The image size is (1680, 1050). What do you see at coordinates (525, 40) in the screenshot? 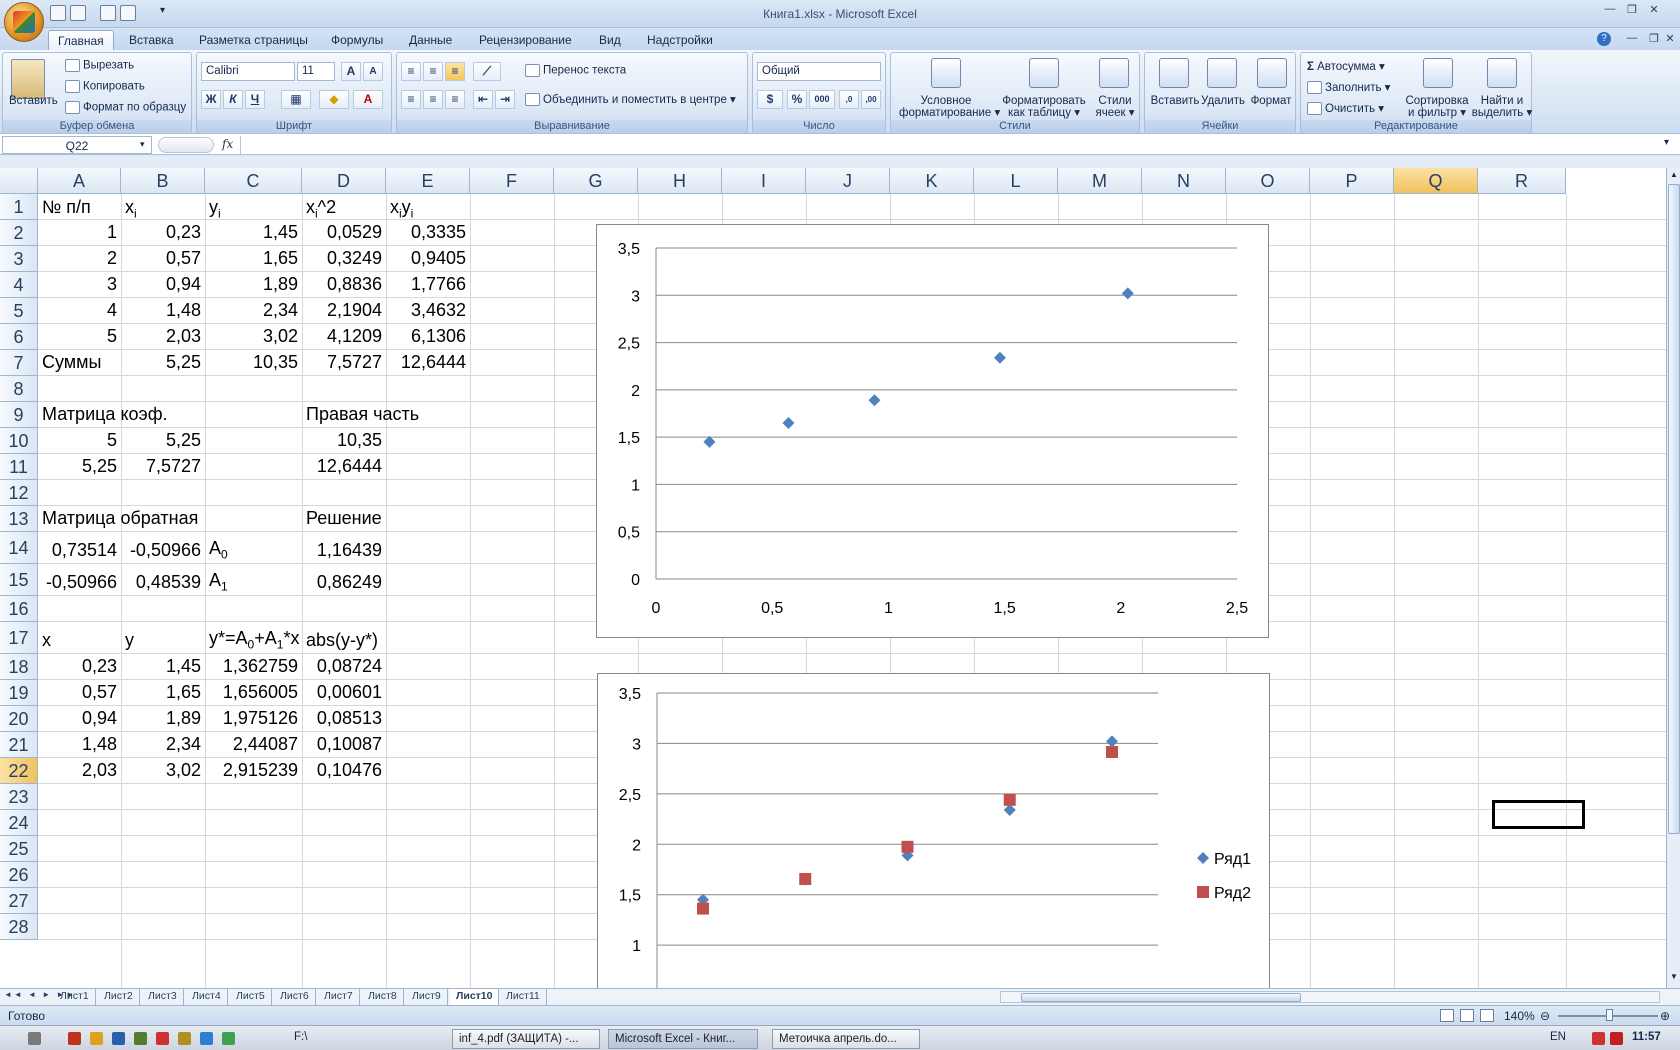
I see `tab-review: Рецензирование` at bounding box center [525, 40].